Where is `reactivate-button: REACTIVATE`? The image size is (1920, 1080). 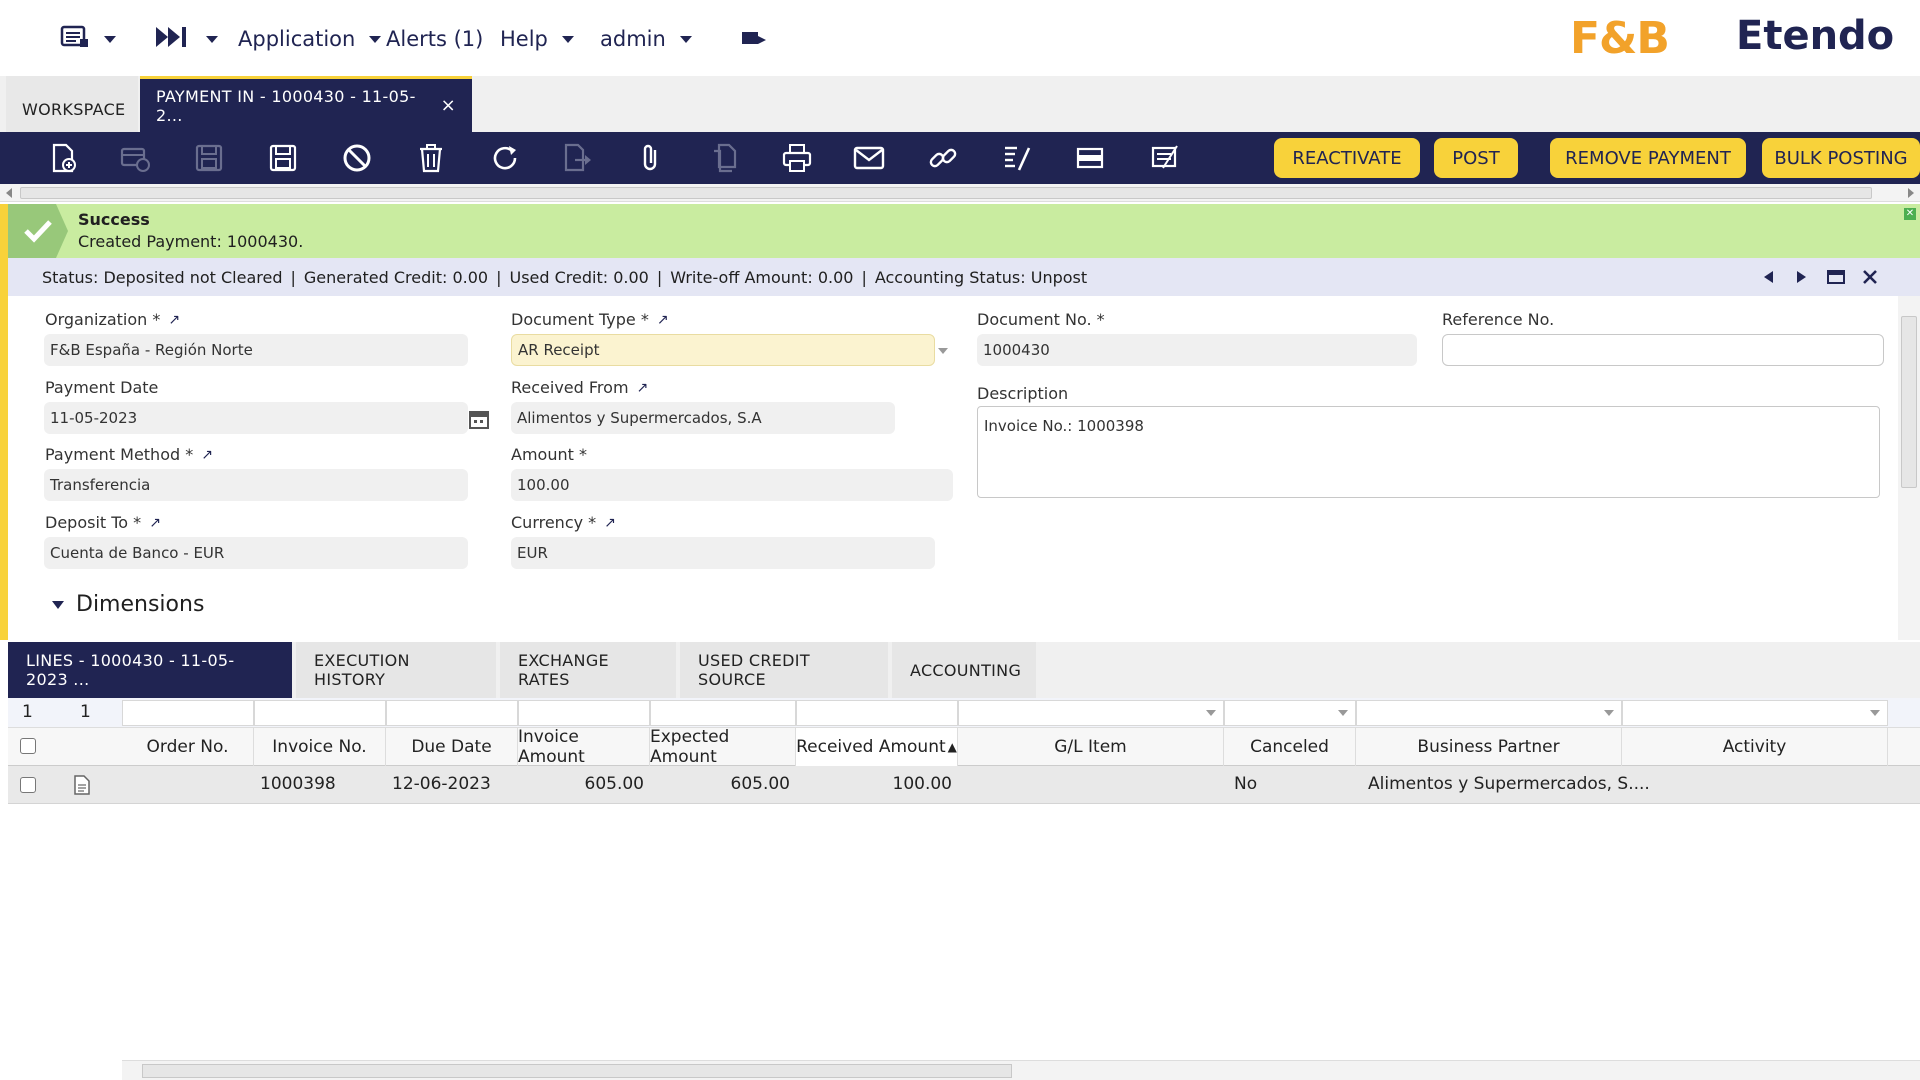
reactivate-button: REACTIVATE is located at coordinates (1347, 158).